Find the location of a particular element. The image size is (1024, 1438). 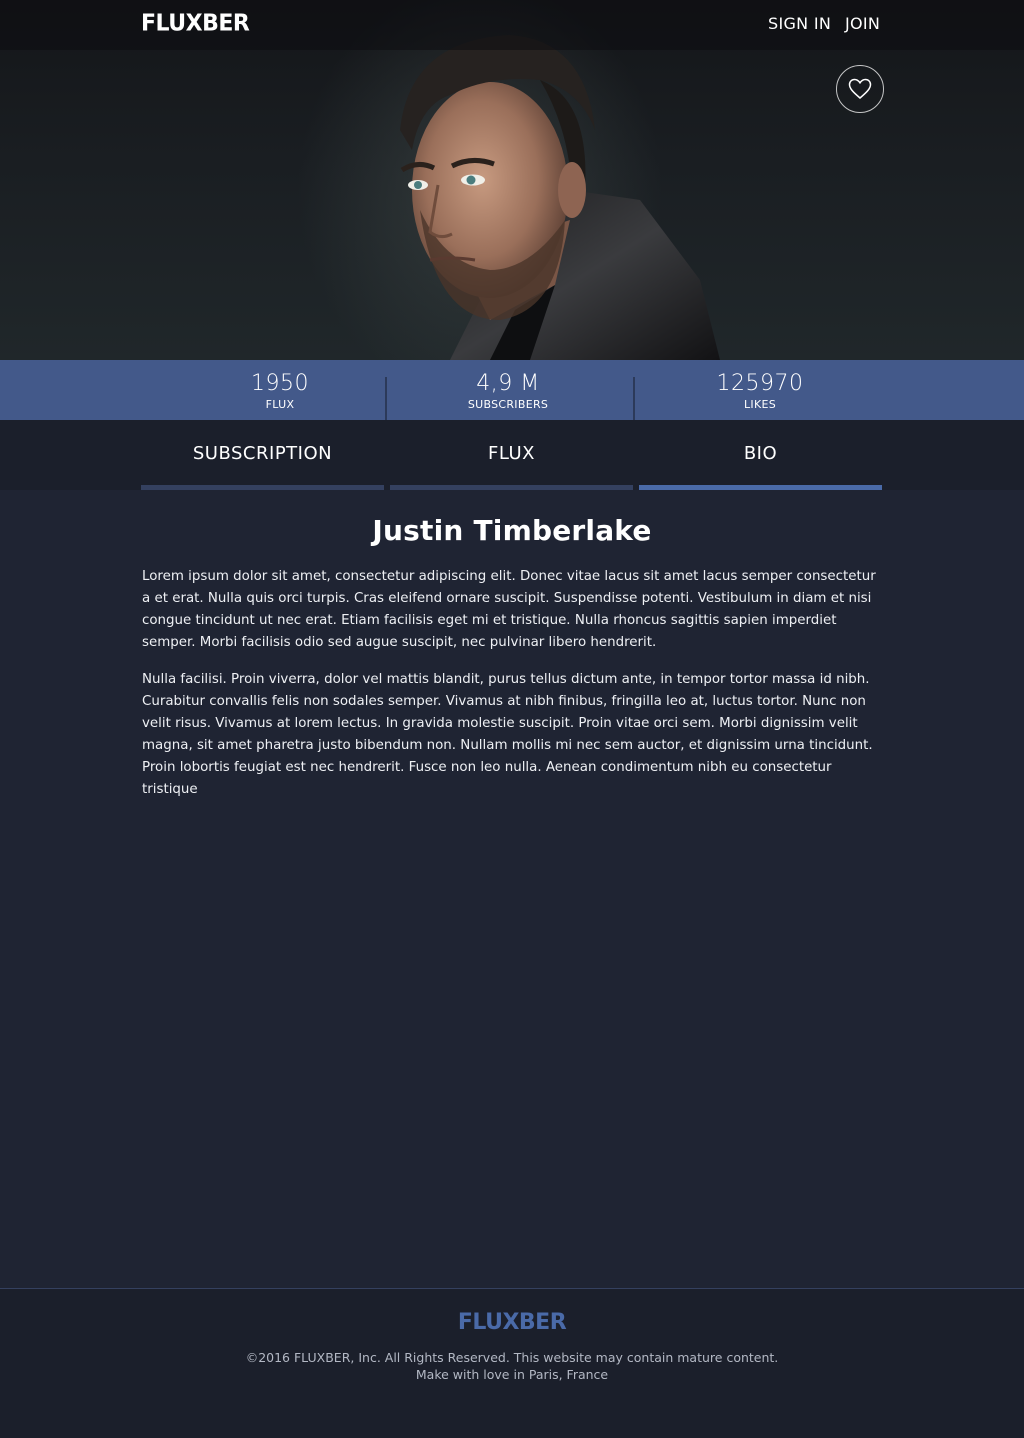

stat-subscribers: 4,9 M SUBSCRIBERS is located at coordinates (508, 390).